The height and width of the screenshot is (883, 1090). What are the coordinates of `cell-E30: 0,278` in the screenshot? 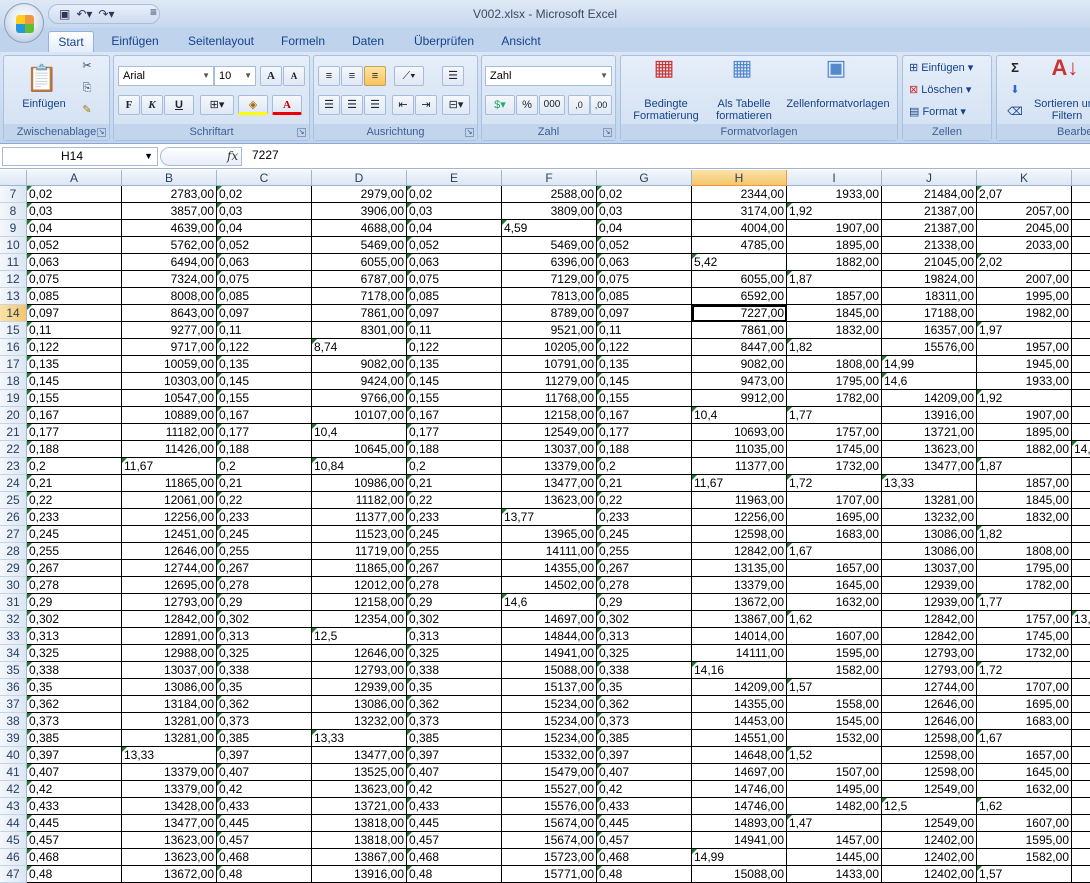 It's located at (454, 585).